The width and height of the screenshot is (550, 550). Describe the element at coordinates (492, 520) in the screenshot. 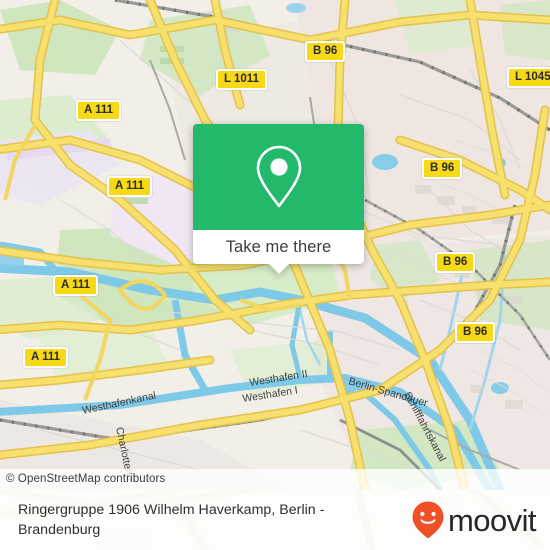

I see `moovit-wordmark: moovit` at that location.